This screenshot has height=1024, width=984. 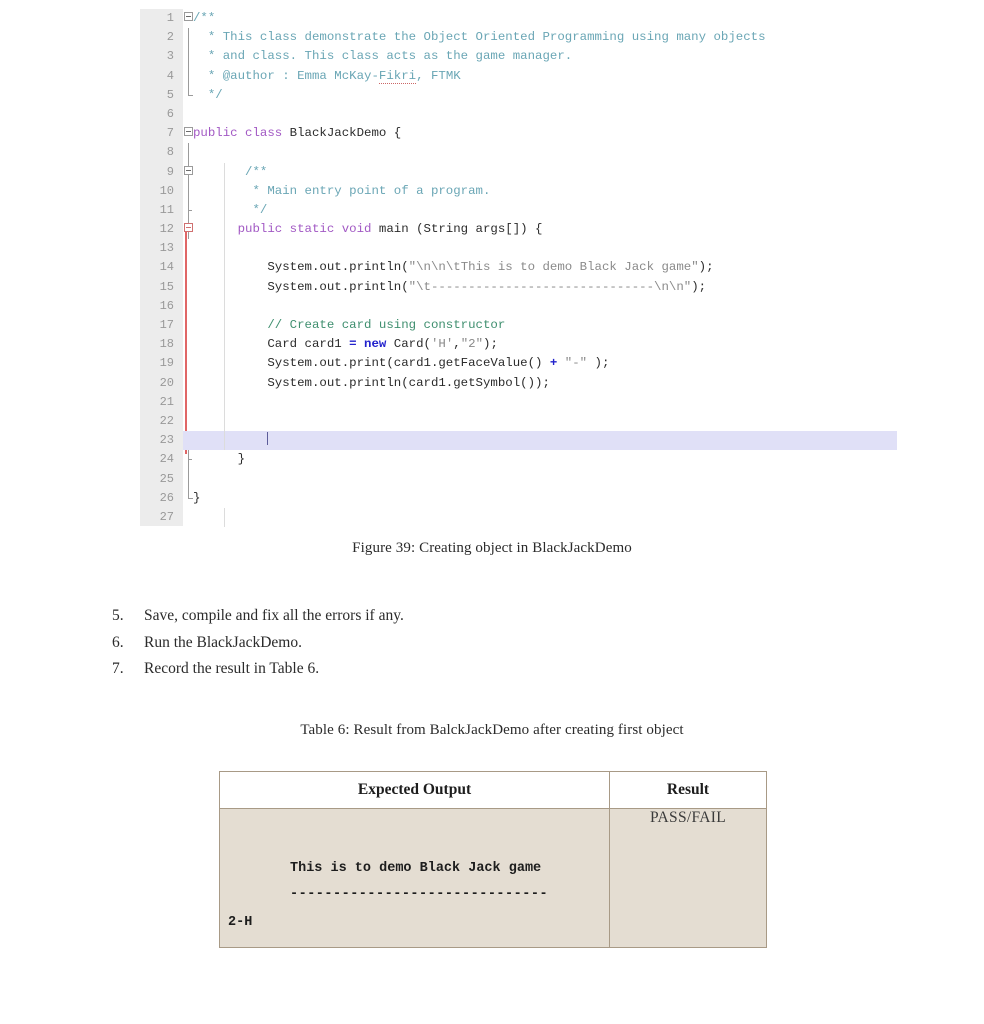 What do you see at coordinates (166, 382) in the screenshot?
I see `line-number: 20` at bounding box center [166, 382].